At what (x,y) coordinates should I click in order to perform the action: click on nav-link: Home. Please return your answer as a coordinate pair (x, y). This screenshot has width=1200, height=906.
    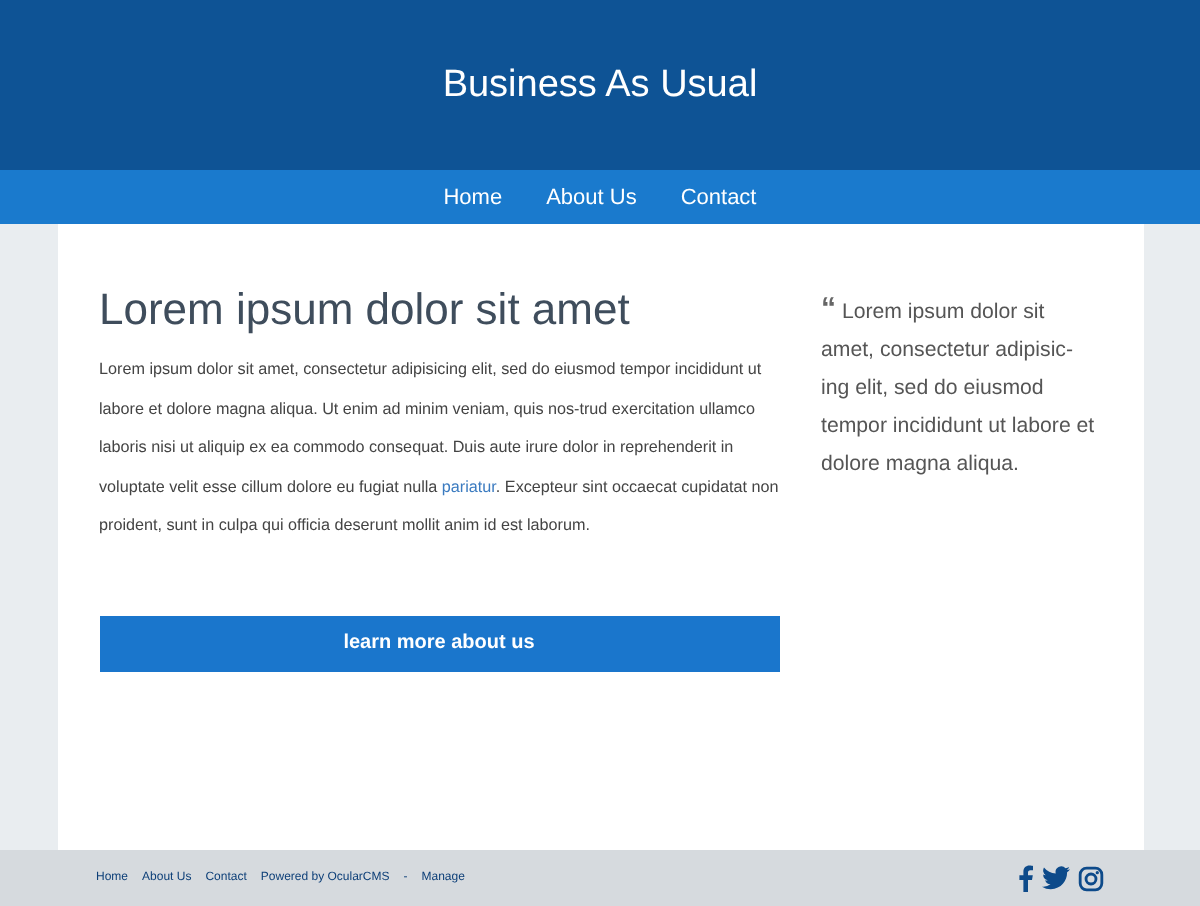
    Looking at the image, I should click on (473, 197).